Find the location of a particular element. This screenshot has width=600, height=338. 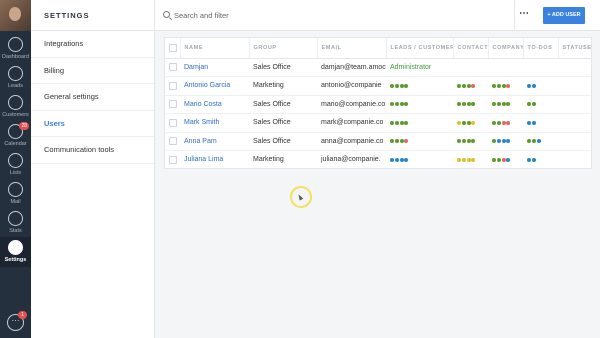

settings-nav-general-settings: General settings is located at coordinates (92, 97).